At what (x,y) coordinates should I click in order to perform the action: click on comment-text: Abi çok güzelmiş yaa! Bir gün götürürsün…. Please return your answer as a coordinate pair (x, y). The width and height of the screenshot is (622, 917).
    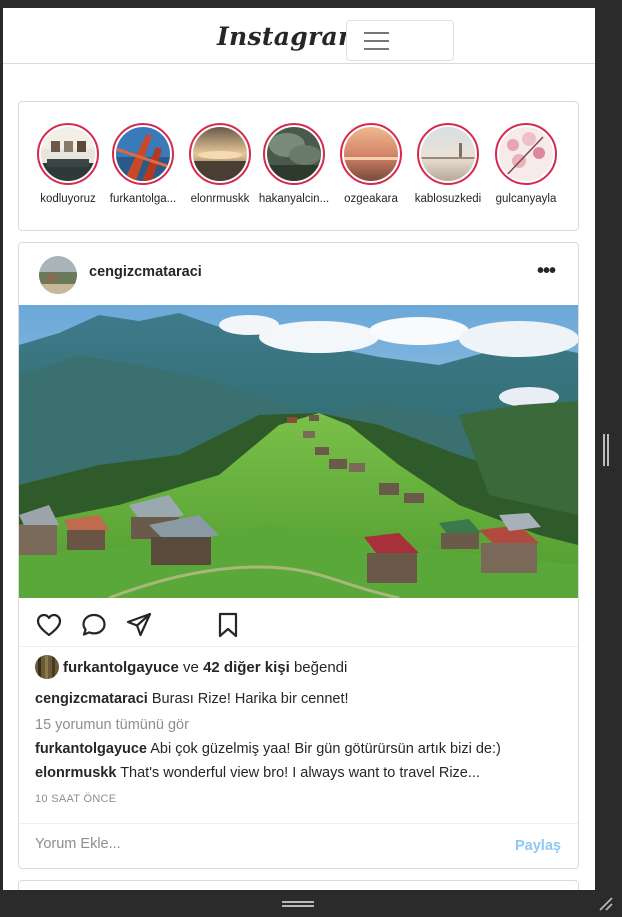
    Looking at the image, I should click on (325, 749).